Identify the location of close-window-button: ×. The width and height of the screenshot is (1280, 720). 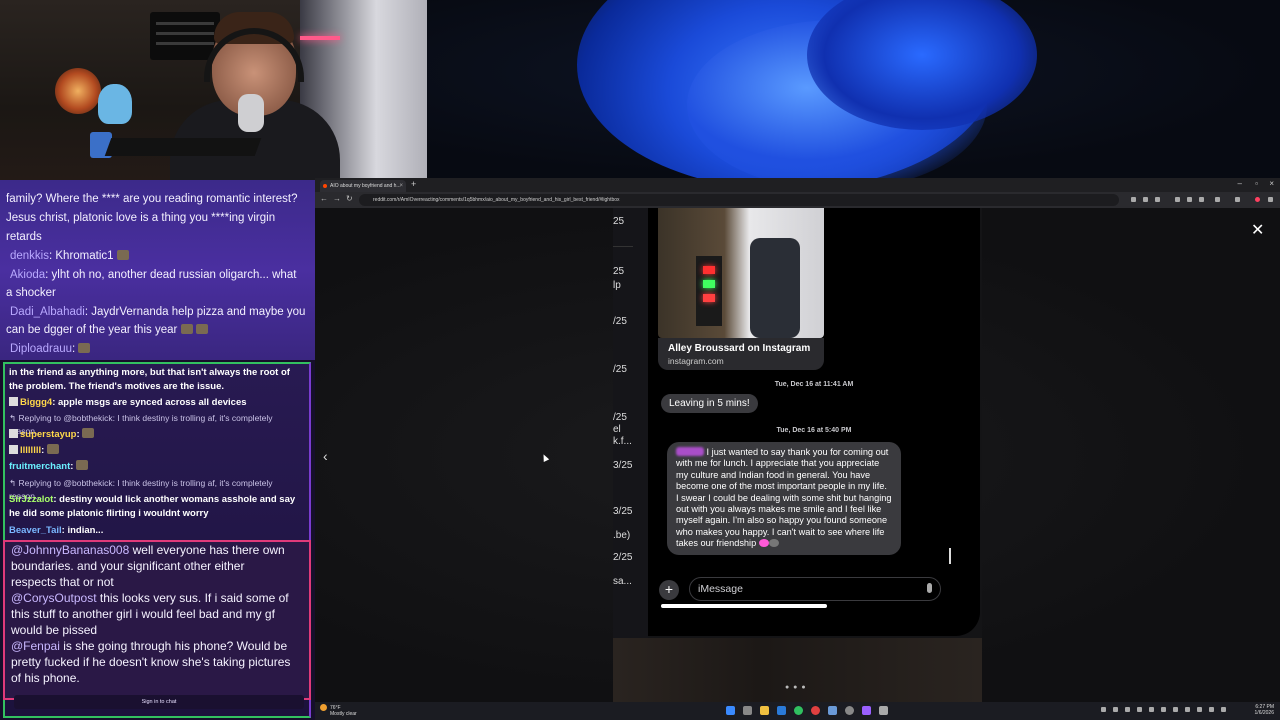
(1271, 183).